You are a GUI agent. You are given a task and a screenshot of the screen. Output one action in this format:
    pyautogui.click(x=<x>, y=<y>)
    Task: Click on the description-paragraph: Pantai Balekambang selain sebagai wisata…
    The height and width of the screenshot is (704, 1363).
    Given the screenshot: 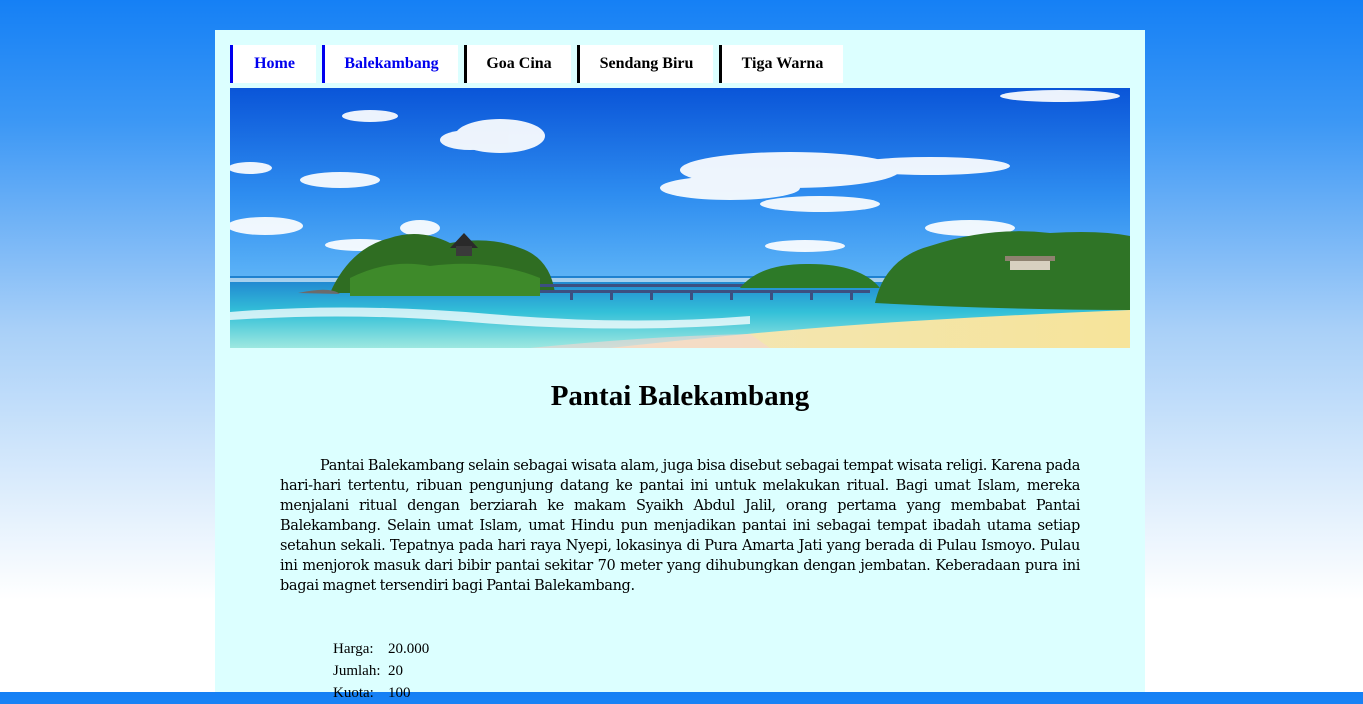 What is the action you would take?
    pyautogui.click(x=680, y=526)
    